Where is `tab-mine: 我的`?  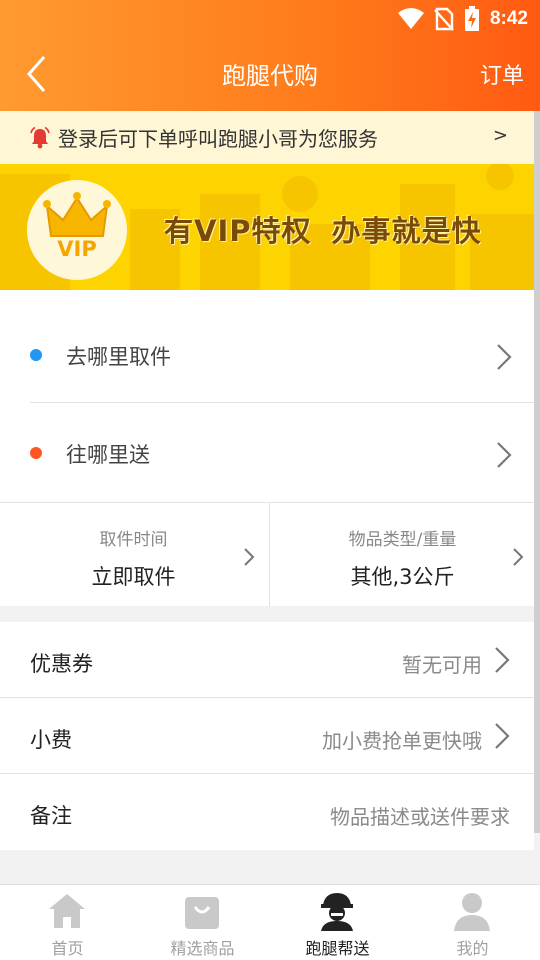
tab-mine: 我的 is located at coordinates (472, 922).